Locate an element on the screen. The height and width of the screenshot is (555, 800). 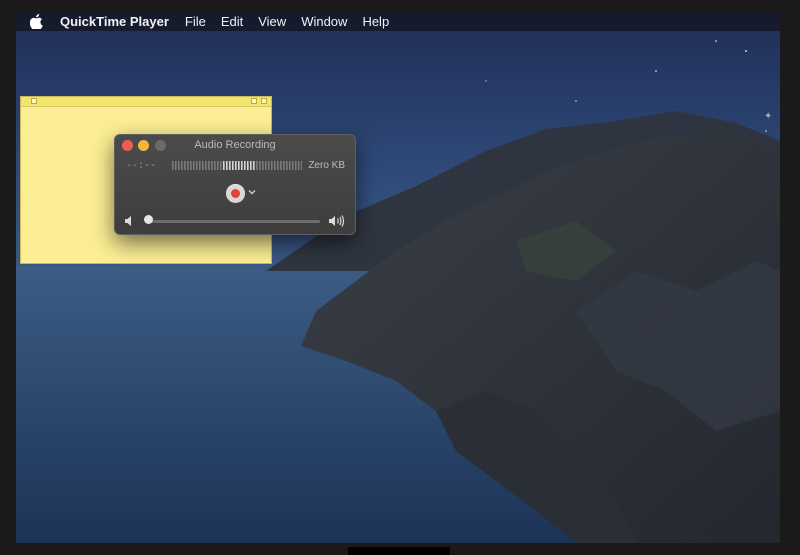
sticky-collapse-button is located at coordinates (264, 101).